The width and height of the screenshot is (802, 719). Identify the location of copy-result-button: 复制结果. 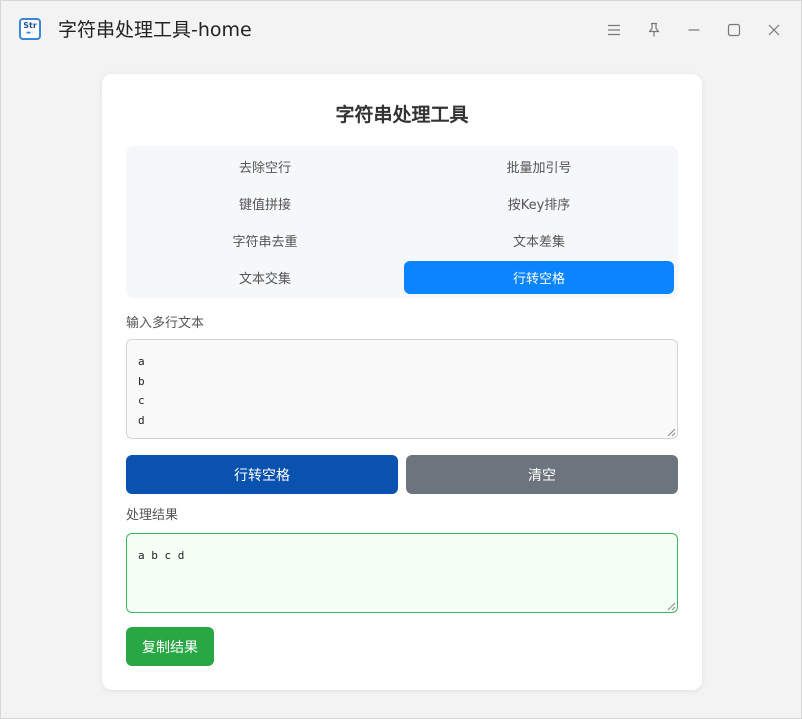
(170, 646).